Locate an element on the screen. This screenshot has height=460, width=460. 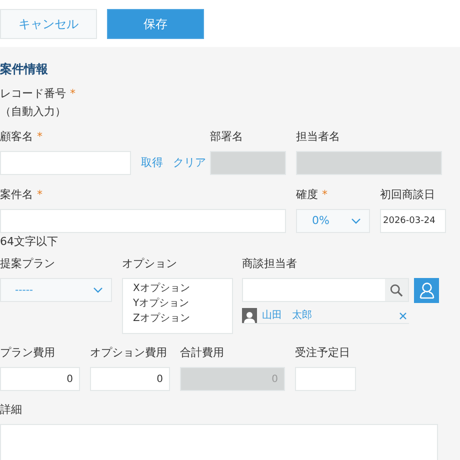
field-label: 初回商談日 is located at coordinates (407, 194).